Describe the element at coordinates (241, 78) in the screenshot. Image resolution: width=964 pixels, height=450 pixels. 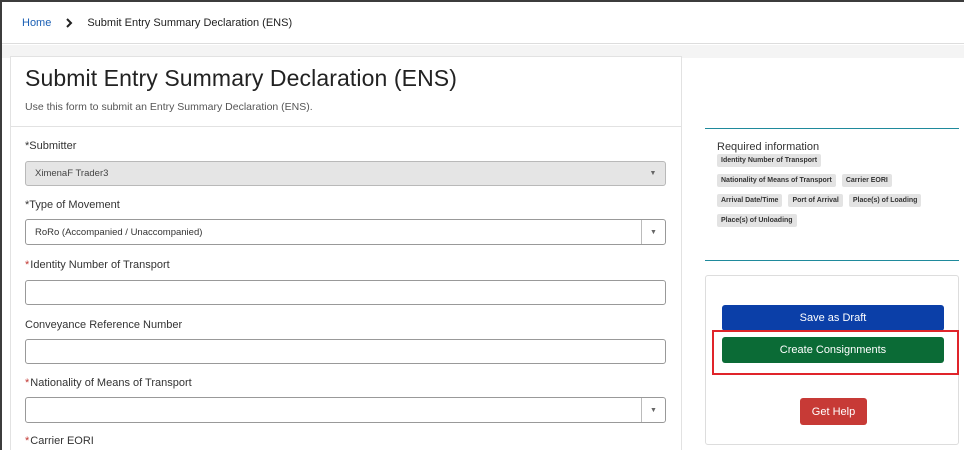
I see `page-title: Submit Entry Summary Declaration (ENS)` at that location.